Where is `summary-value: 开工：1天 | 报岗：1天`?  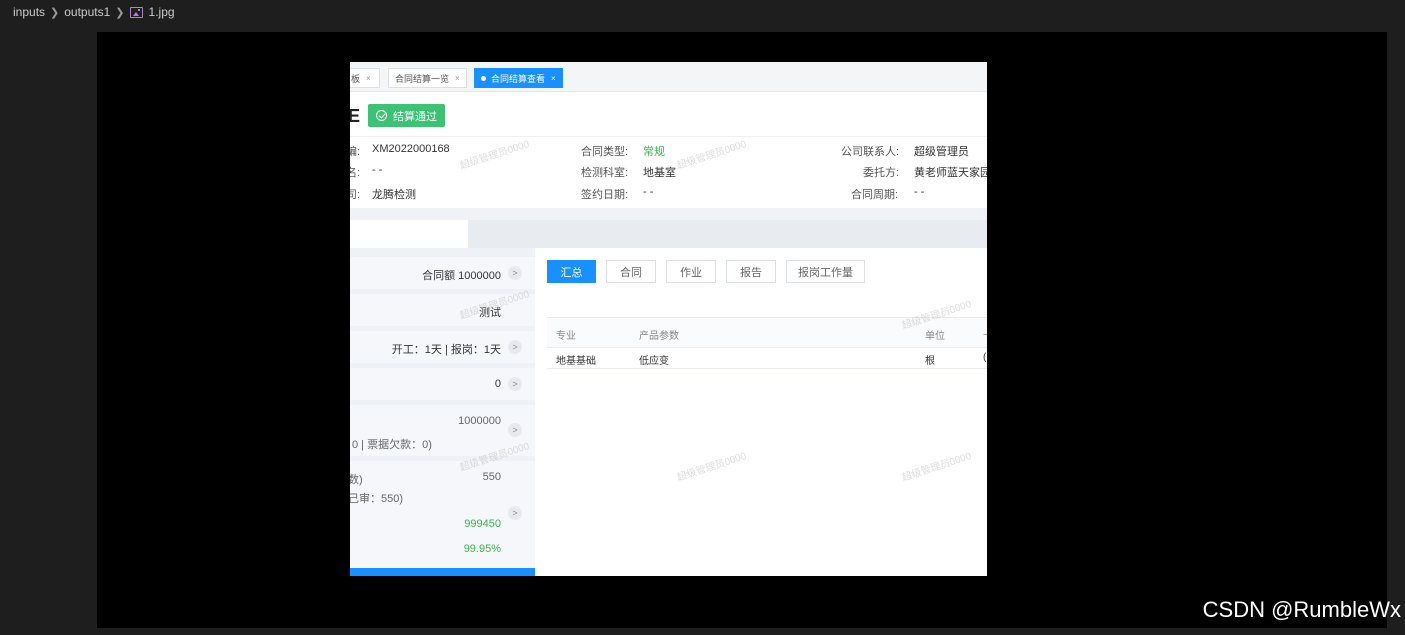
summary-value: 开工：1天 | 报岗：1天 is located at coordinates (446, 350).